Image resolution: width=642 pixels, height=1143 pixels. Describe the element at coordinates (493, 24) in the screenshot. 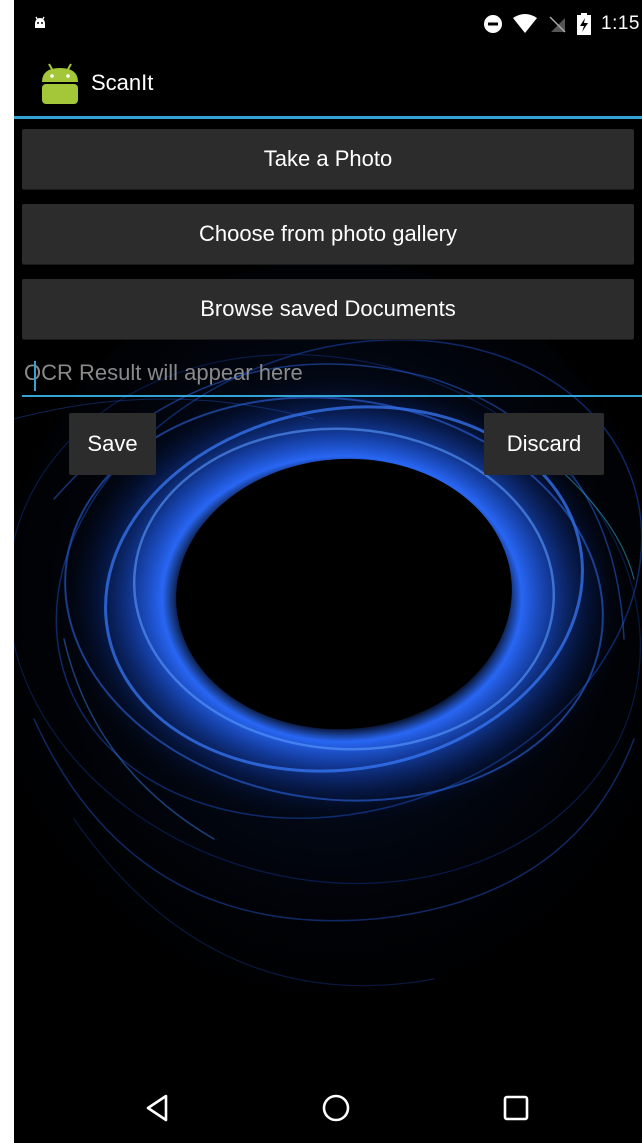

I see `do-not-disturb-icon` at that location.